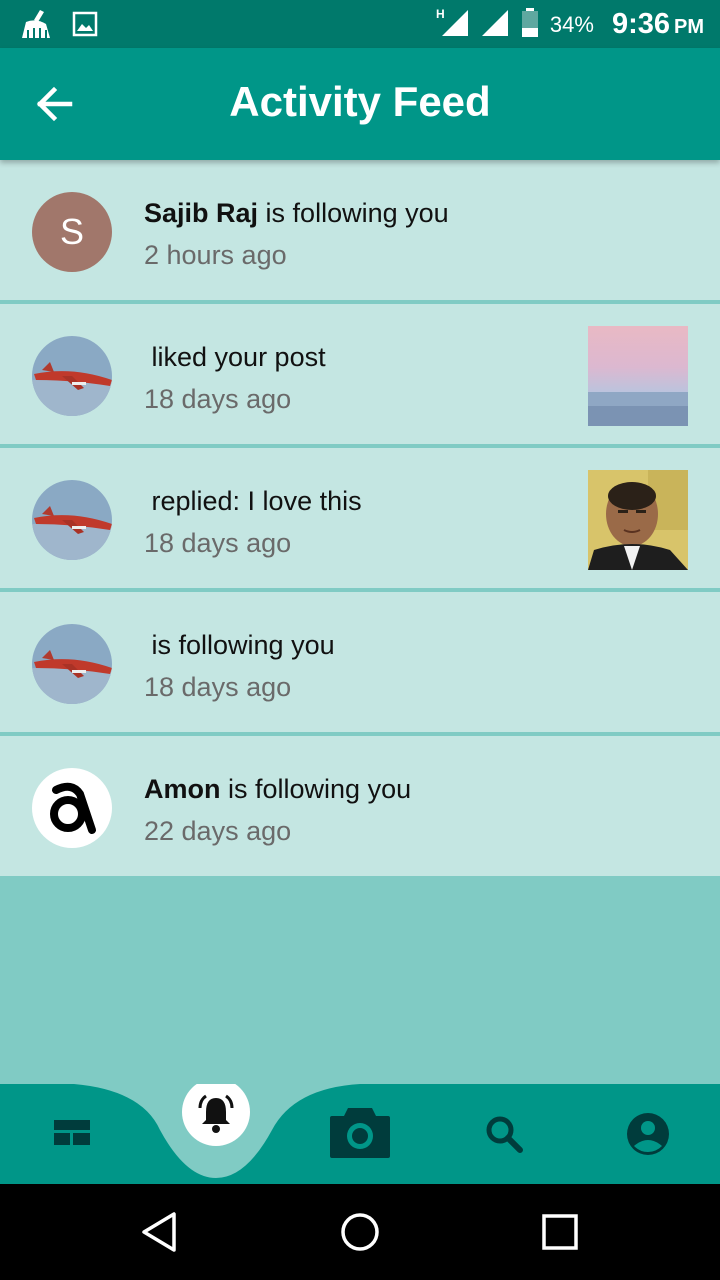 The image size is (720, 1280). Describe the element at coordinates (253, 501) in the screenshot. I see `feed-action: replied: I love this` at that location.